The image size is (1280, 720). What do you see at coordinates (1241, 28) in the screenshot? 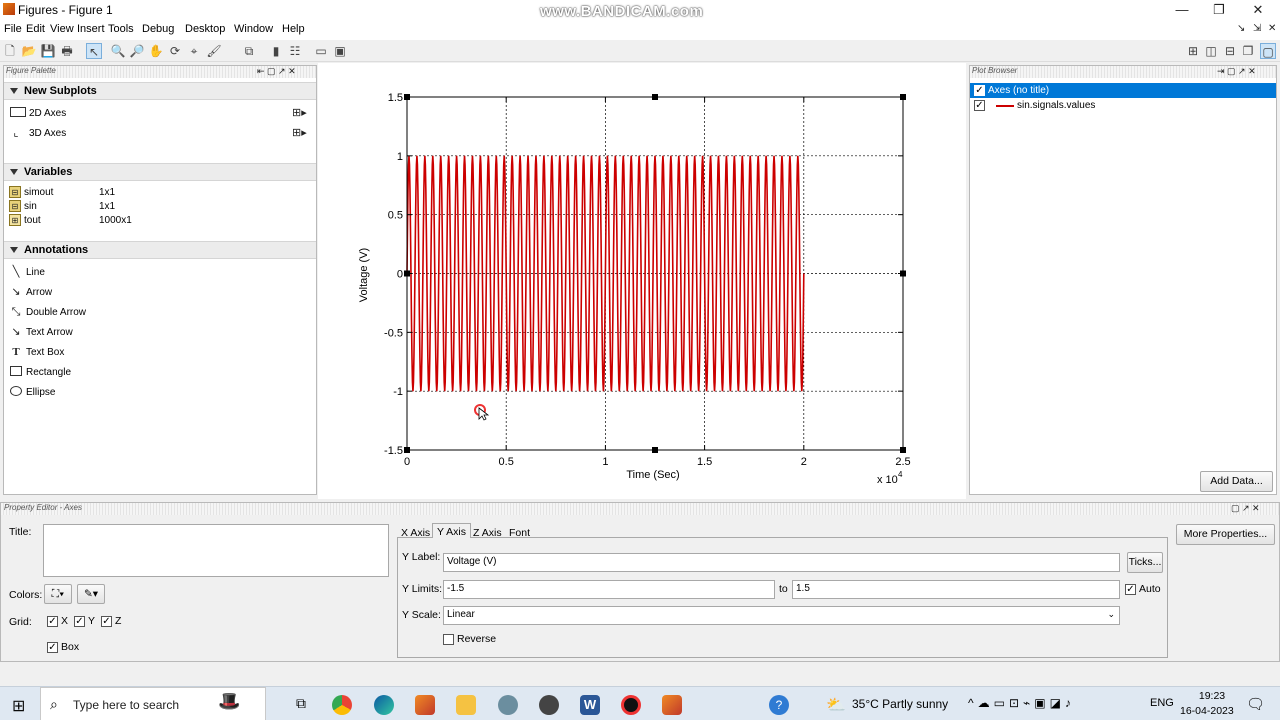
I see `undock-icon: ↘` at bounding box center [1241, 28].